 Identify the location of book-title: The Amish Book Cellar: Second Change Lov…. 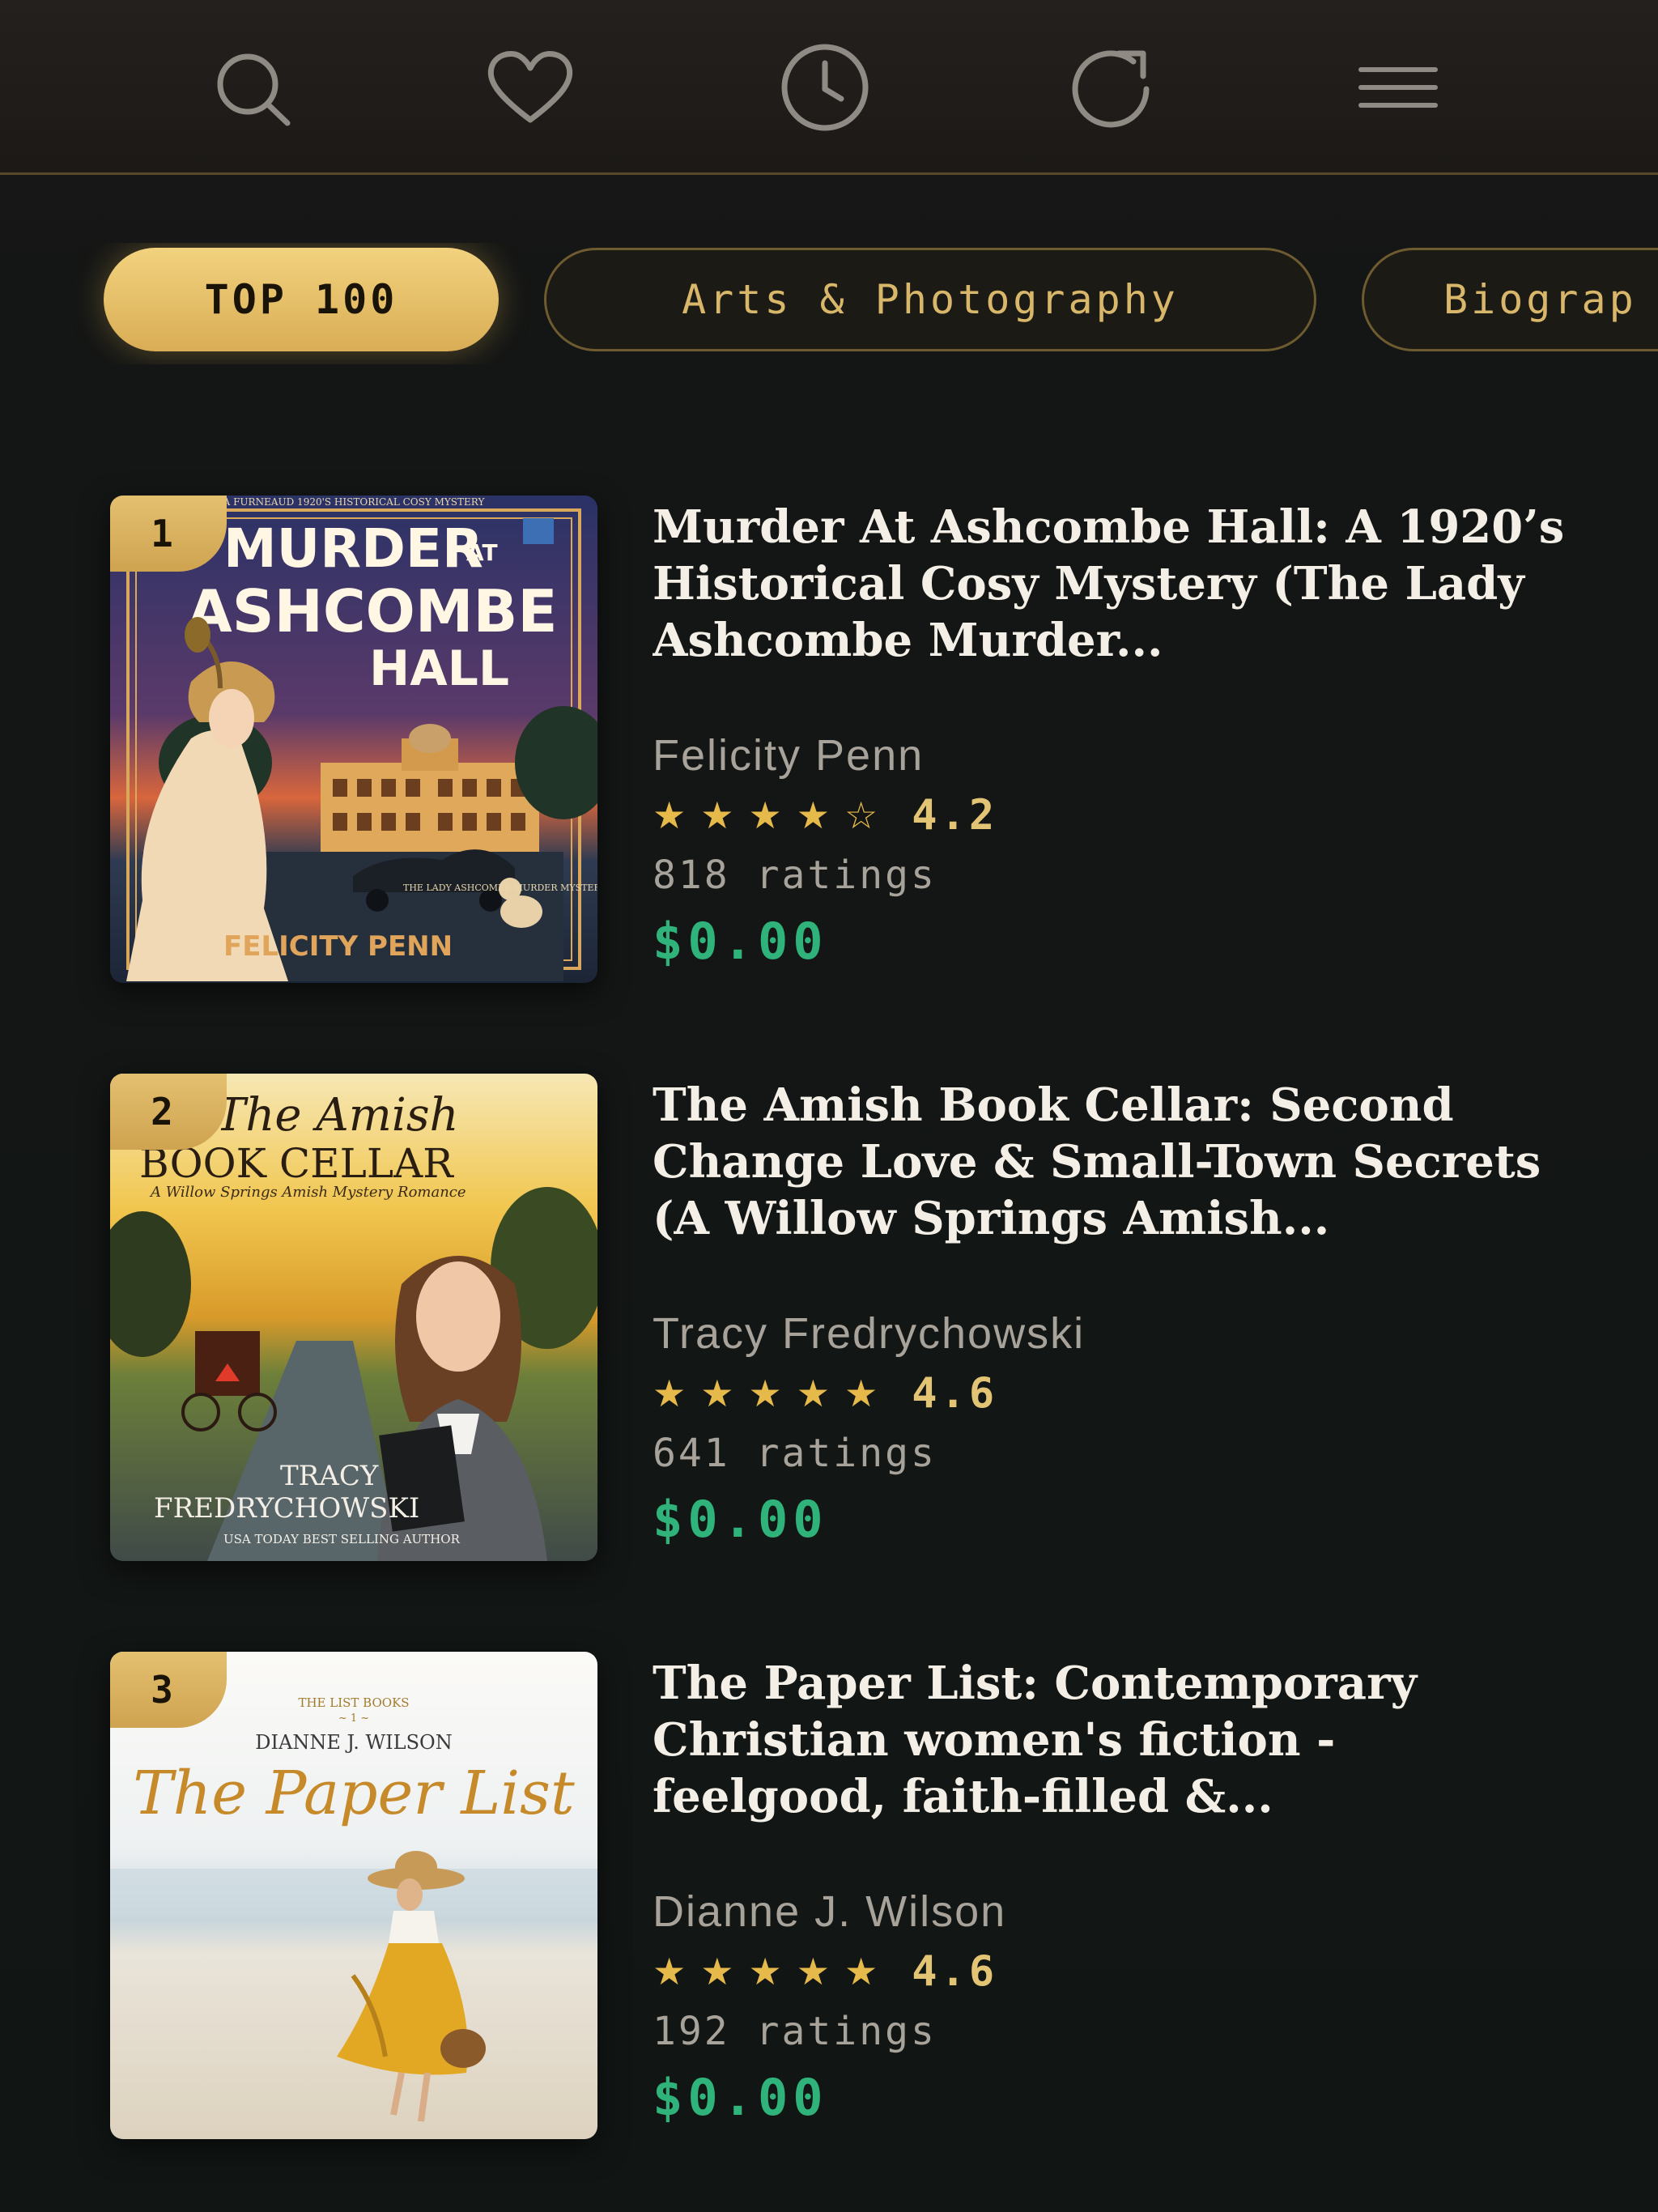
(1118, 1190).